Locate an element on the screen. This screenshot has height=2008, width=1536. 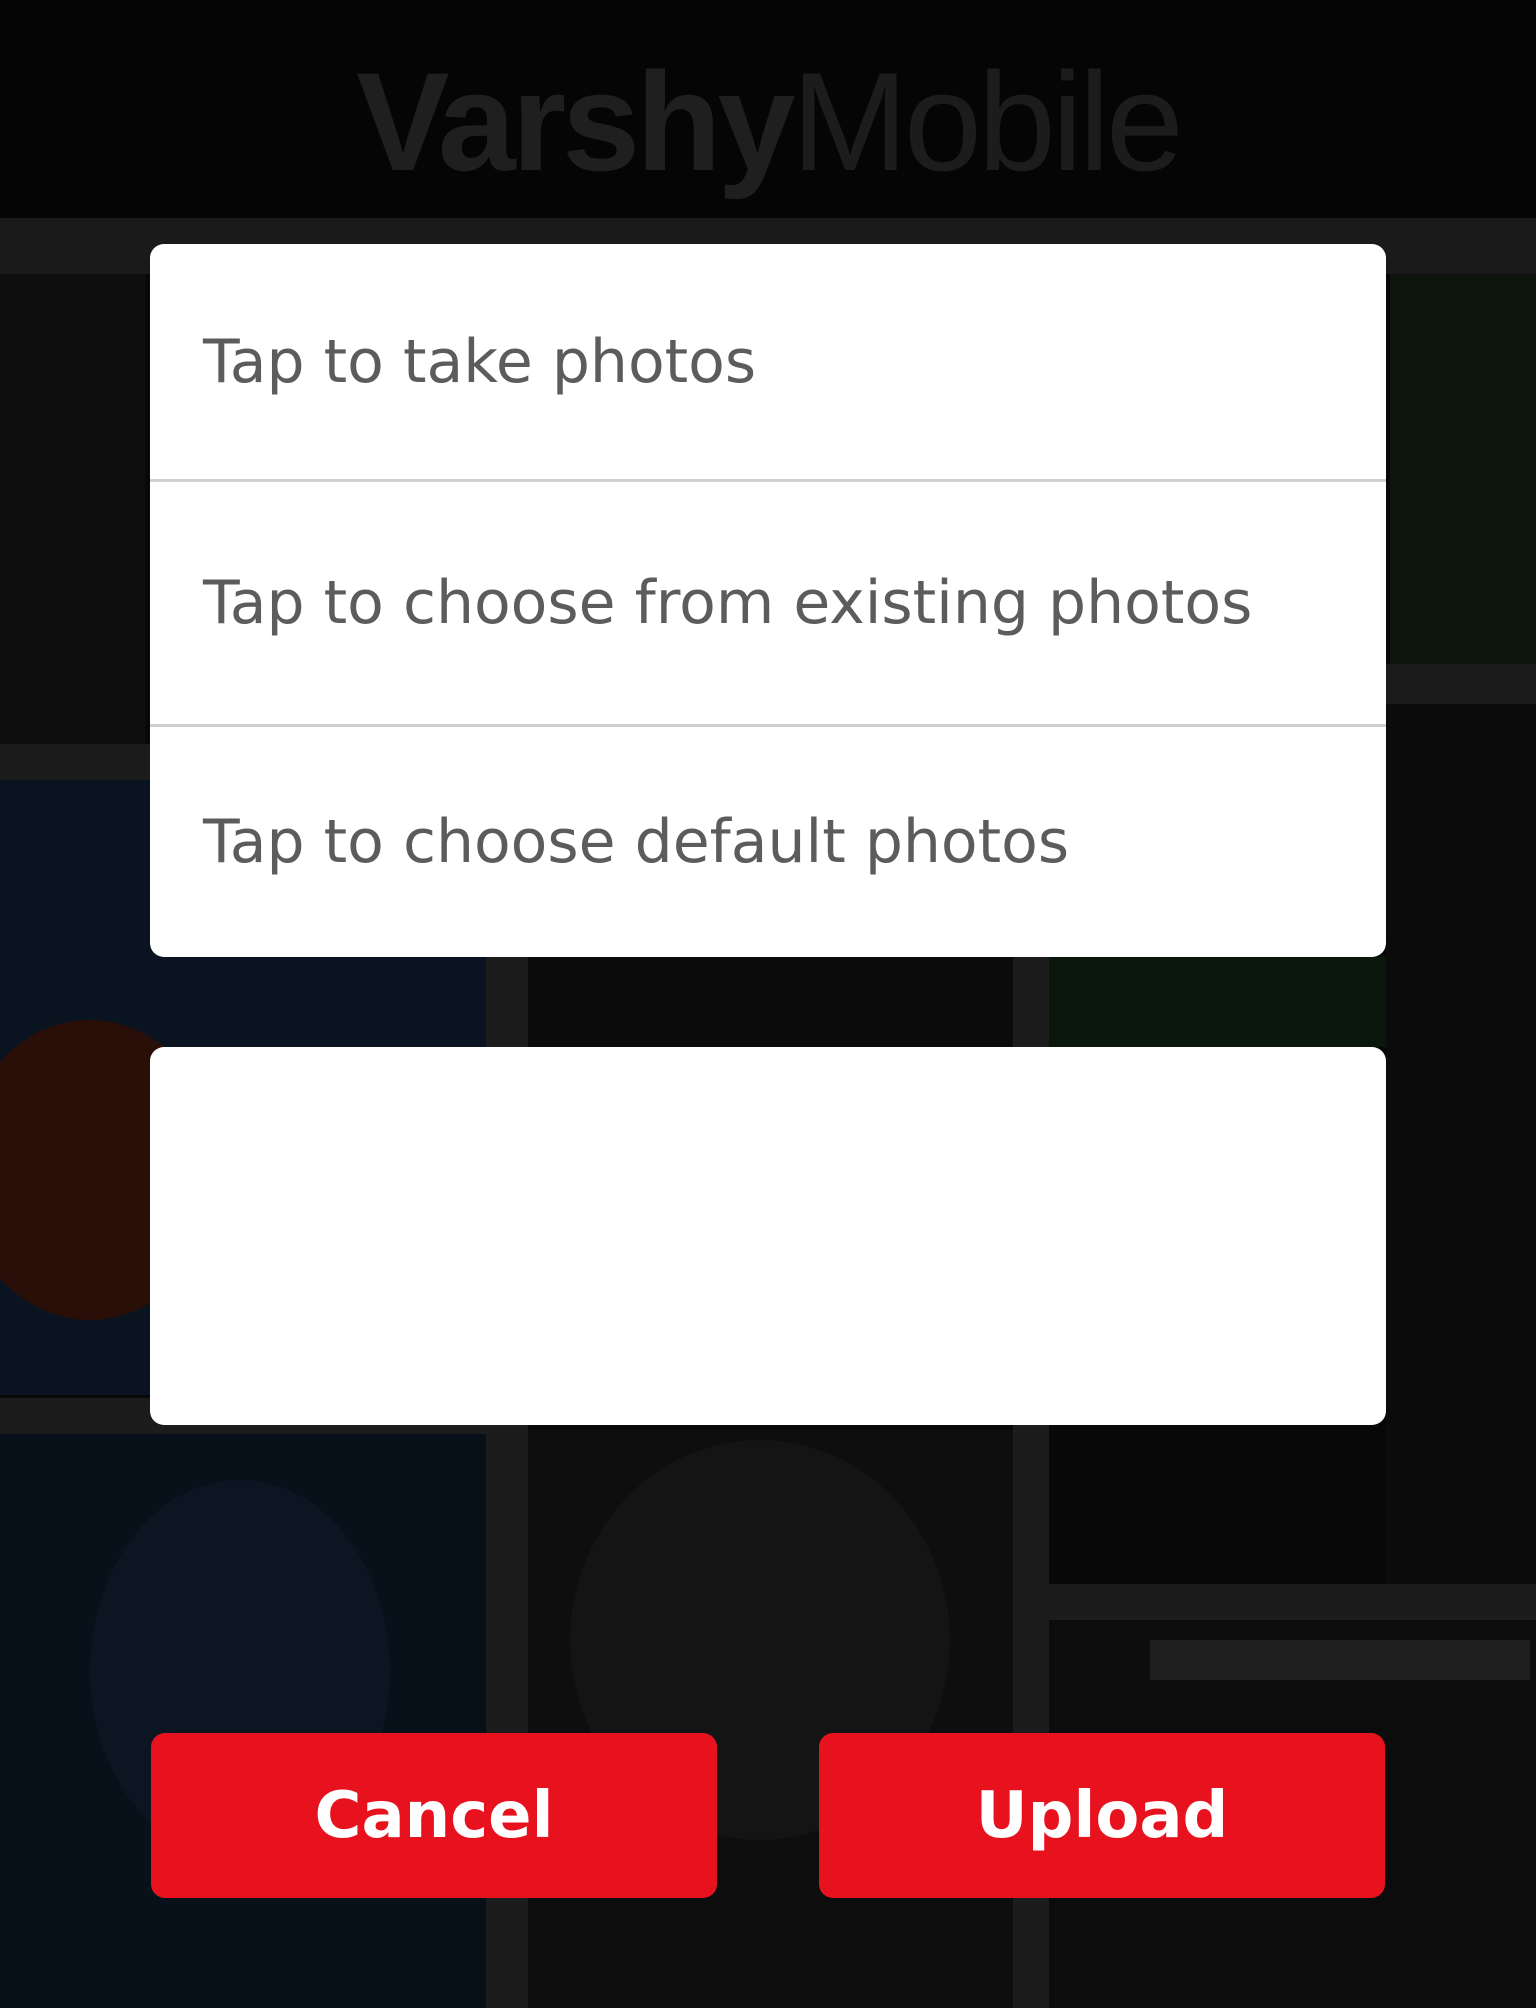
upload-button: Upload is located at coordinates (1102, 1815).